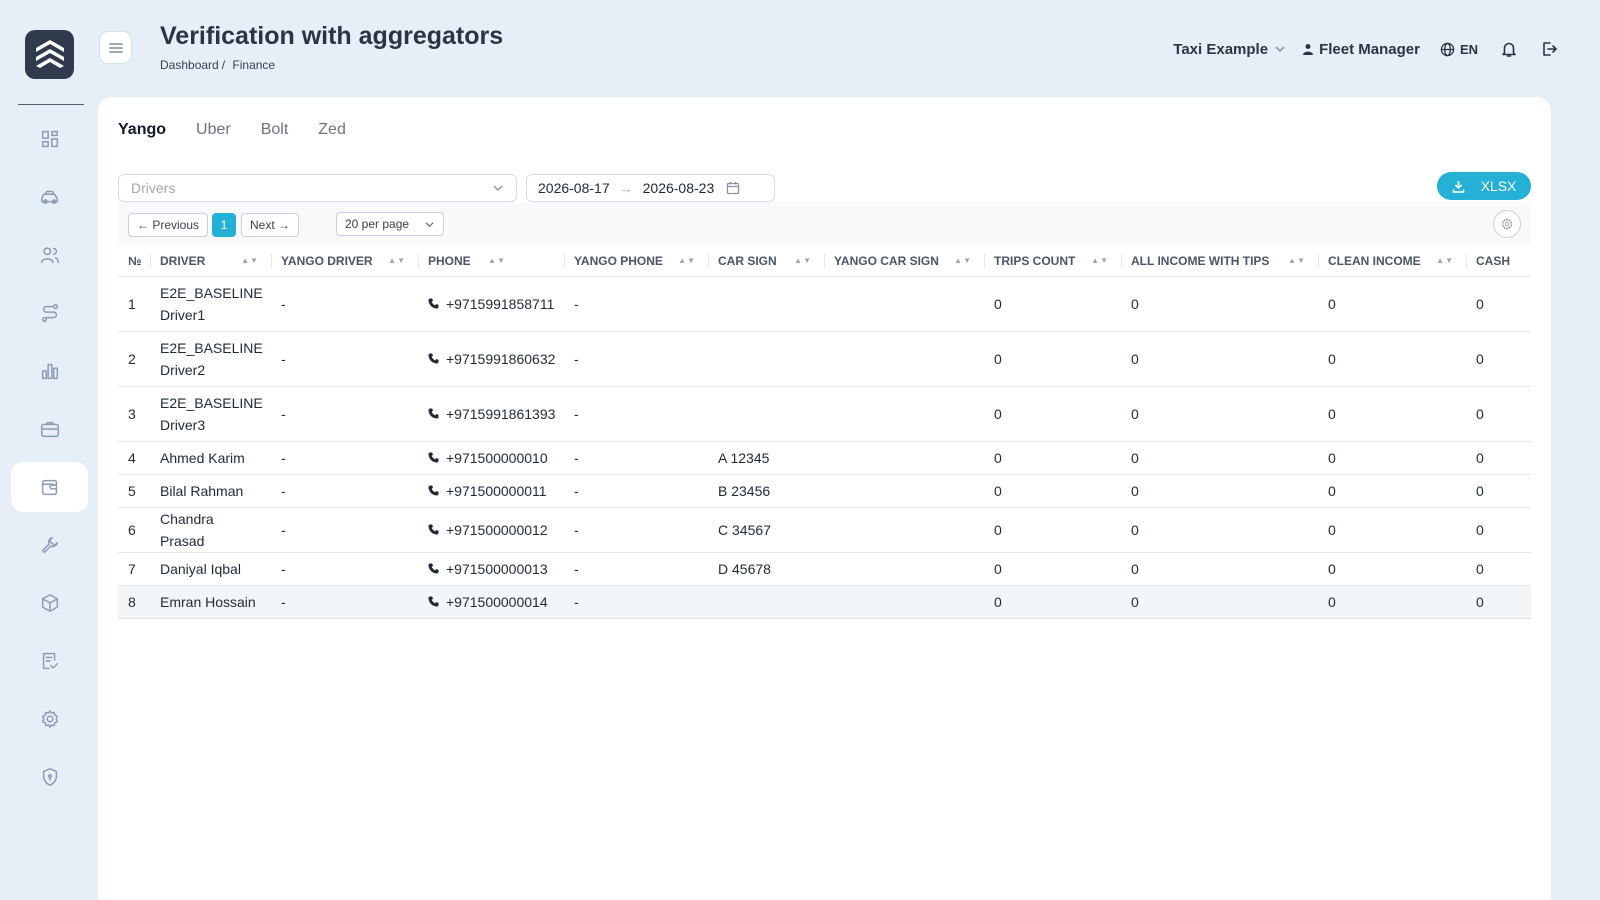 This screenshot has height=900, width=1600. Describe the element at coordinates (210, 261) in the screenshot. I see `column-driver: DRIVER ▲▼` at that location.